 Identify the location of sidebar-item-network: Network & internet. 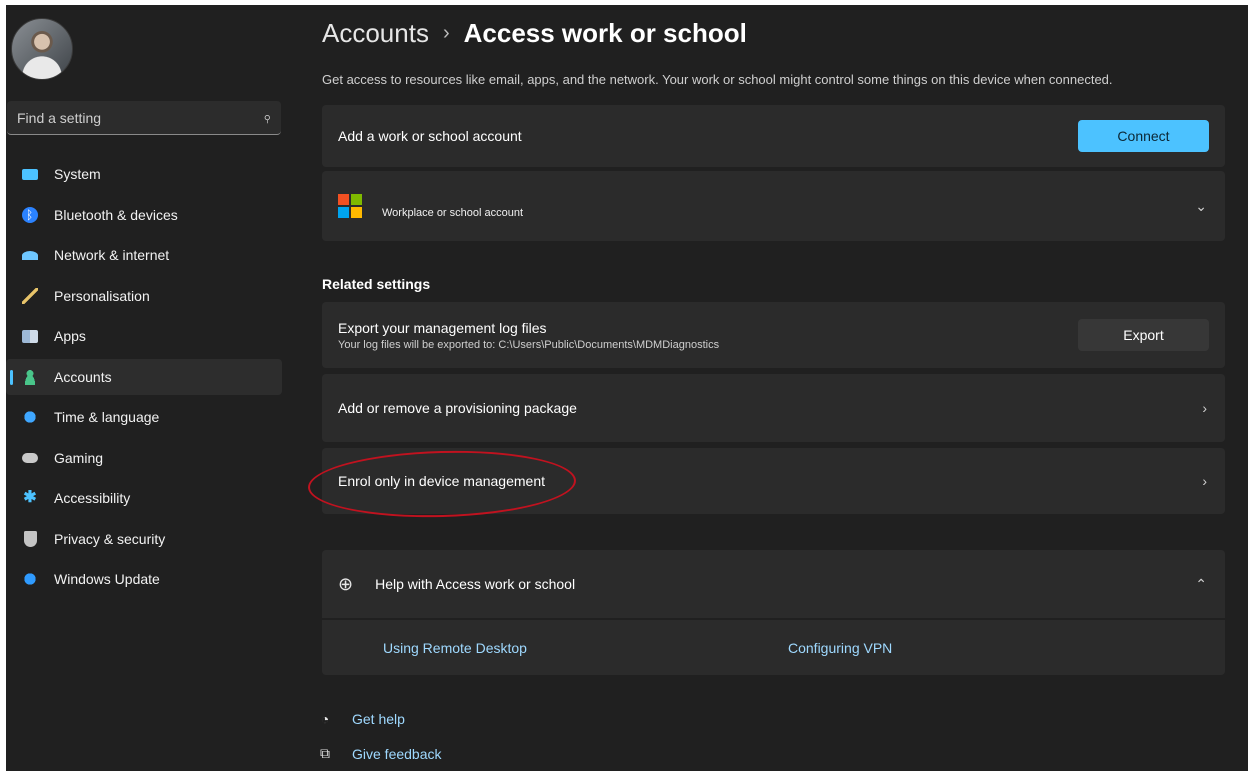
(144, 255).